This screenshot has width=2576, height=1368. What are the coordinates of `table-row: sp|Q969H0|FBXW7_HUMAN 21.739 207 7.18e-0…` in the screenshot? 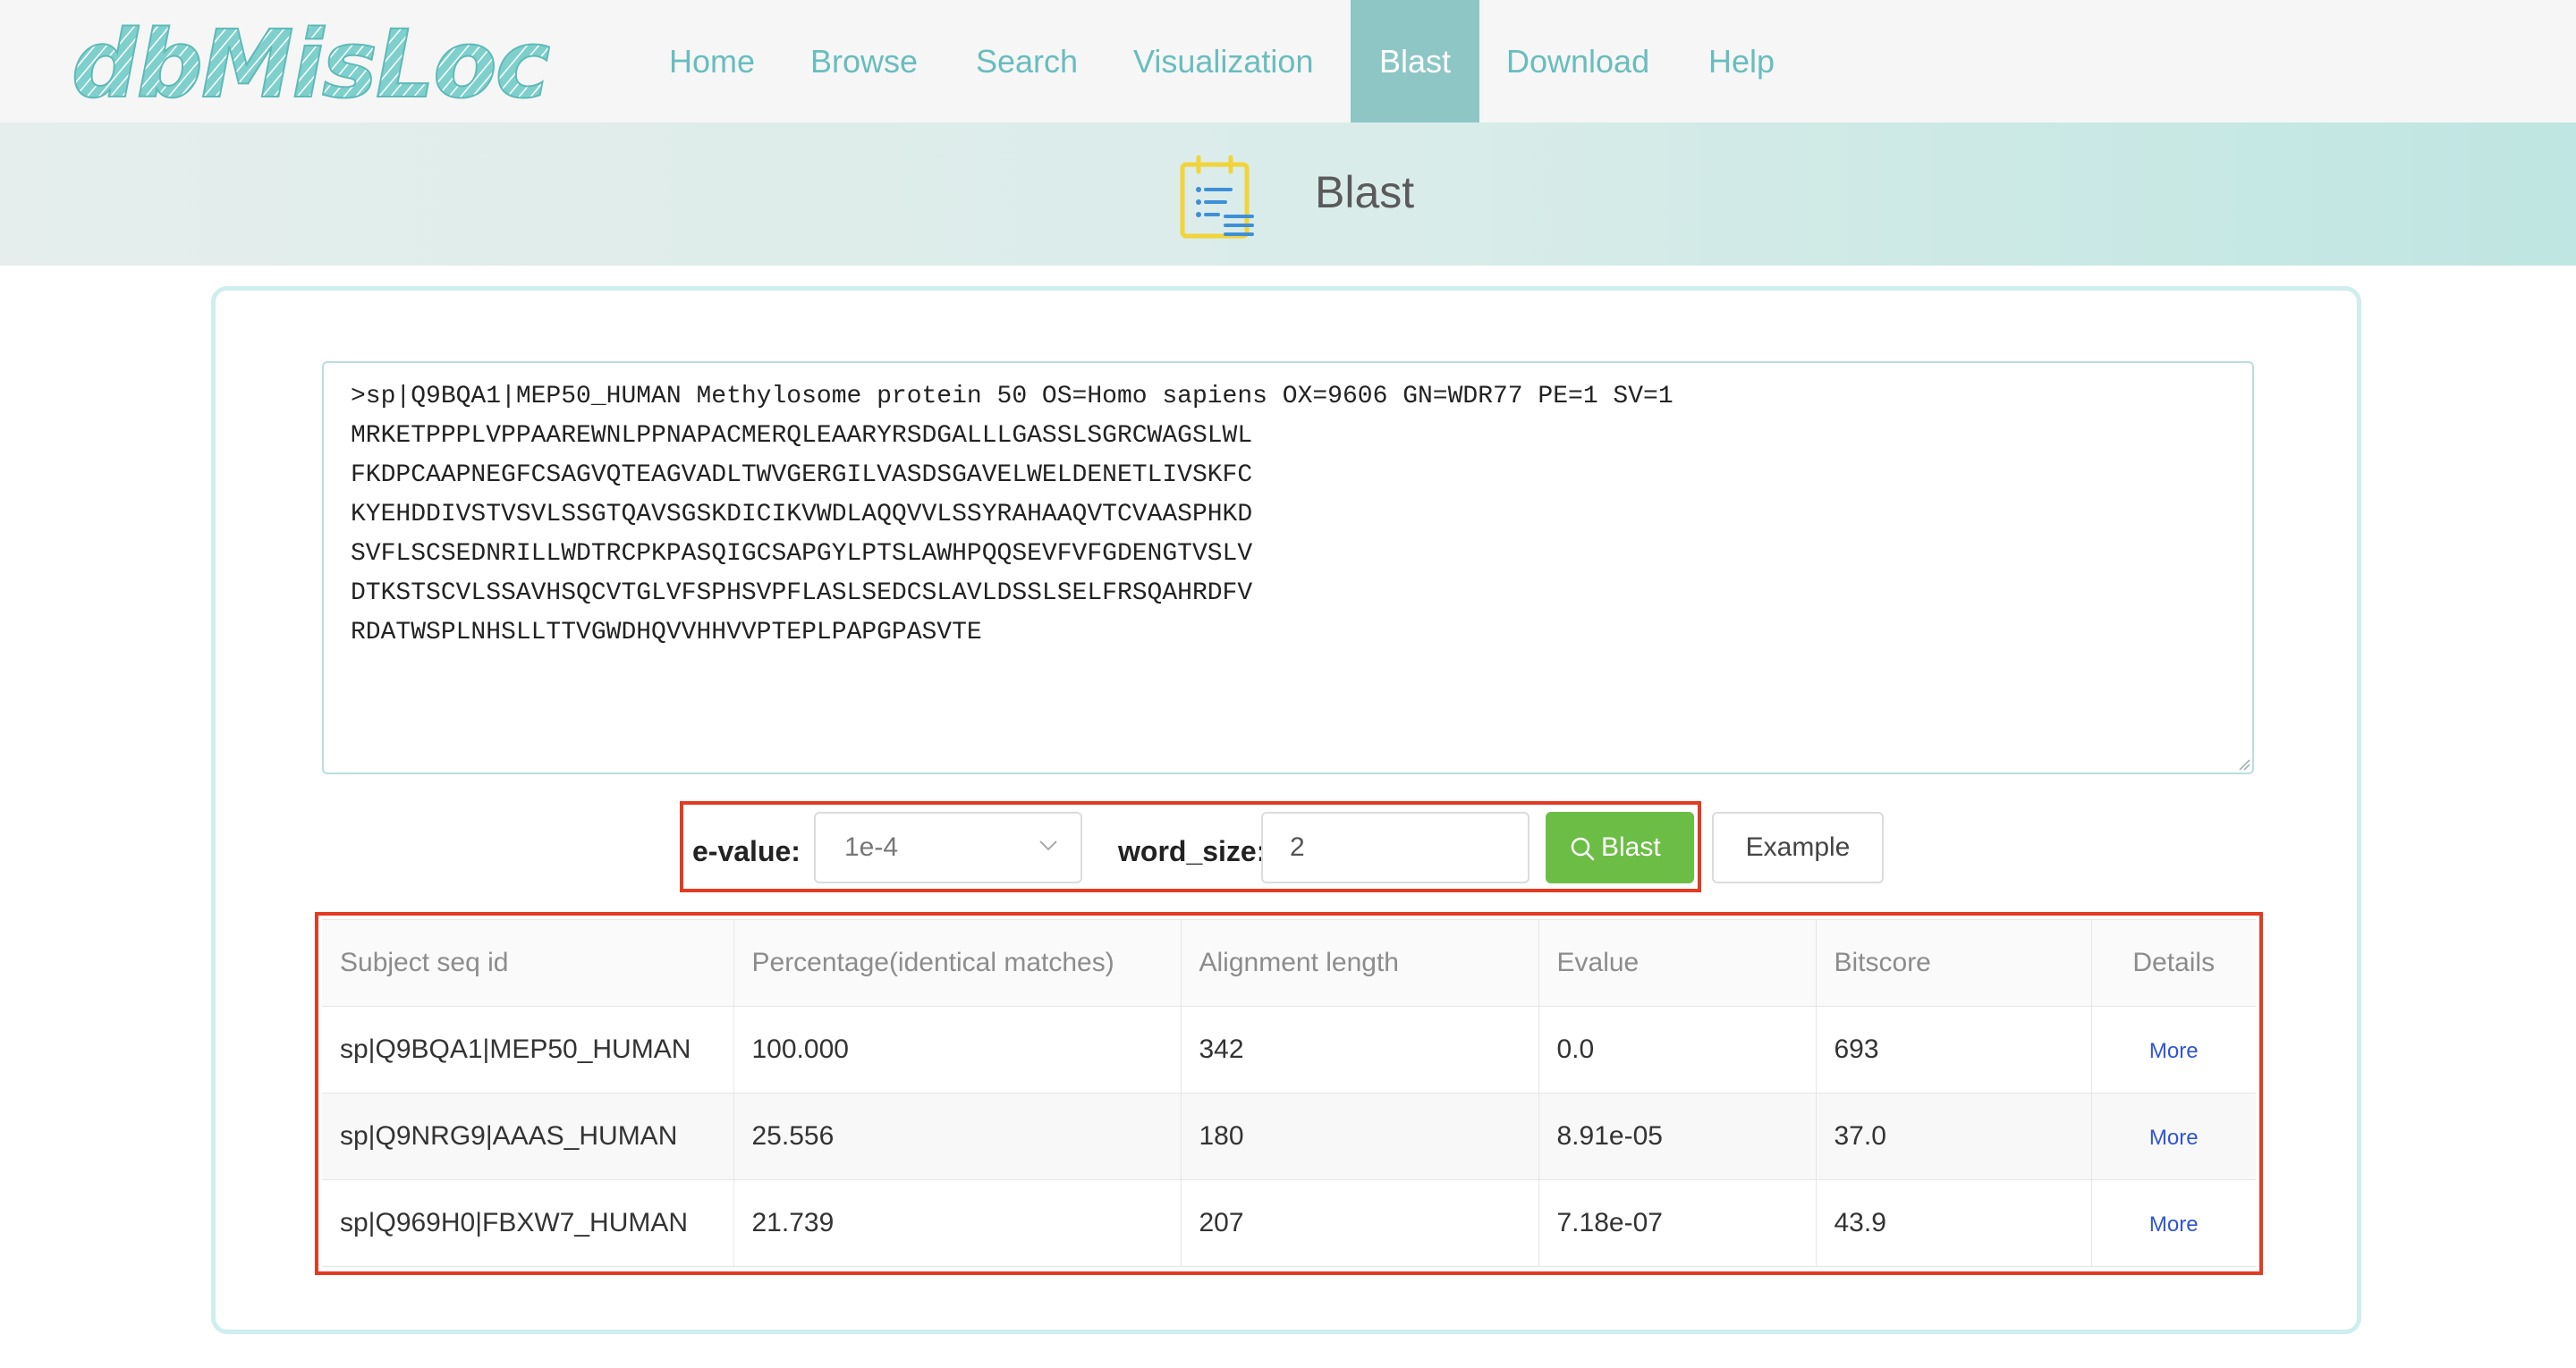 It's located at (1289, 1223).